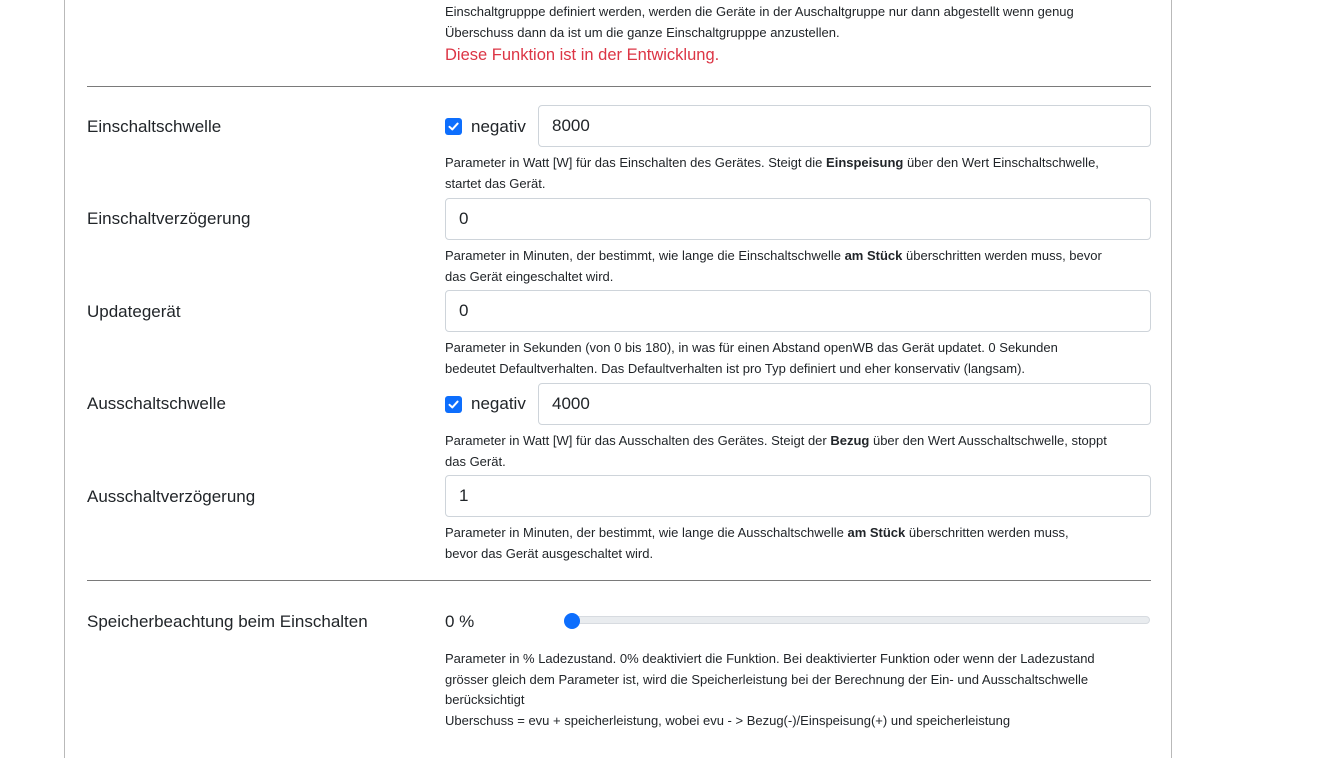  Describe the element at coordinates (475, 461) in the screenshot. I see `ausschaltschwelle-help-line2: das Gerät.` at that location.